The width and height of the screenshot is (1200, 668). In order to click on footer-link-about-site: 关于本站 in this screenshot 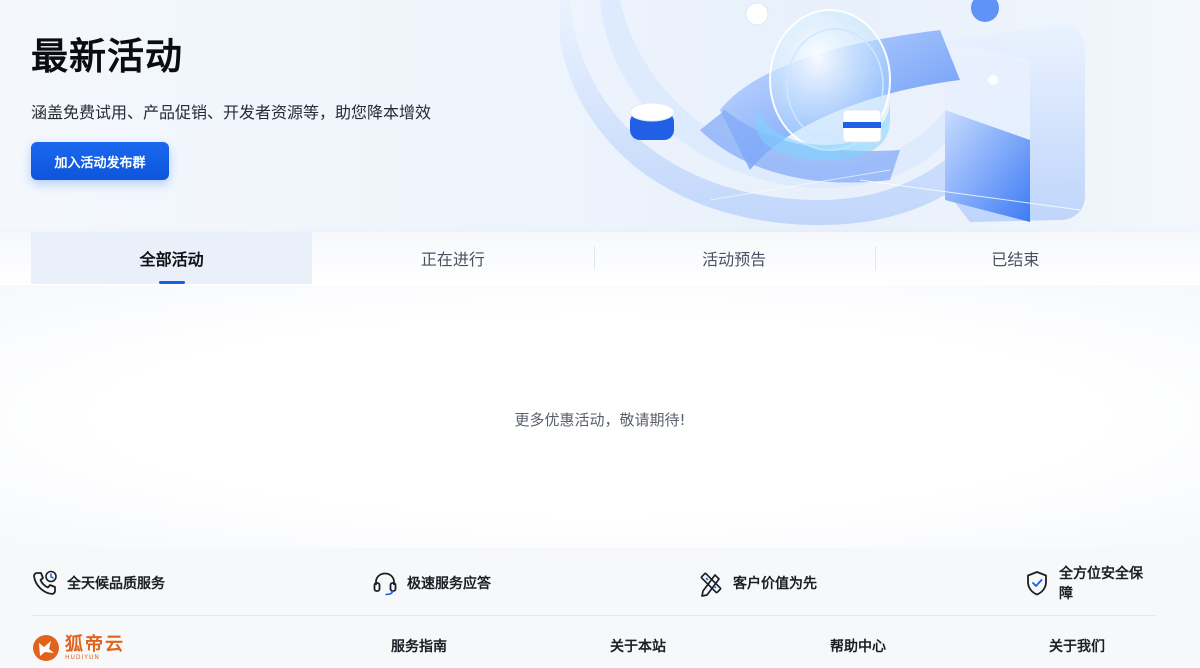, I will do `click(638, 646)`.